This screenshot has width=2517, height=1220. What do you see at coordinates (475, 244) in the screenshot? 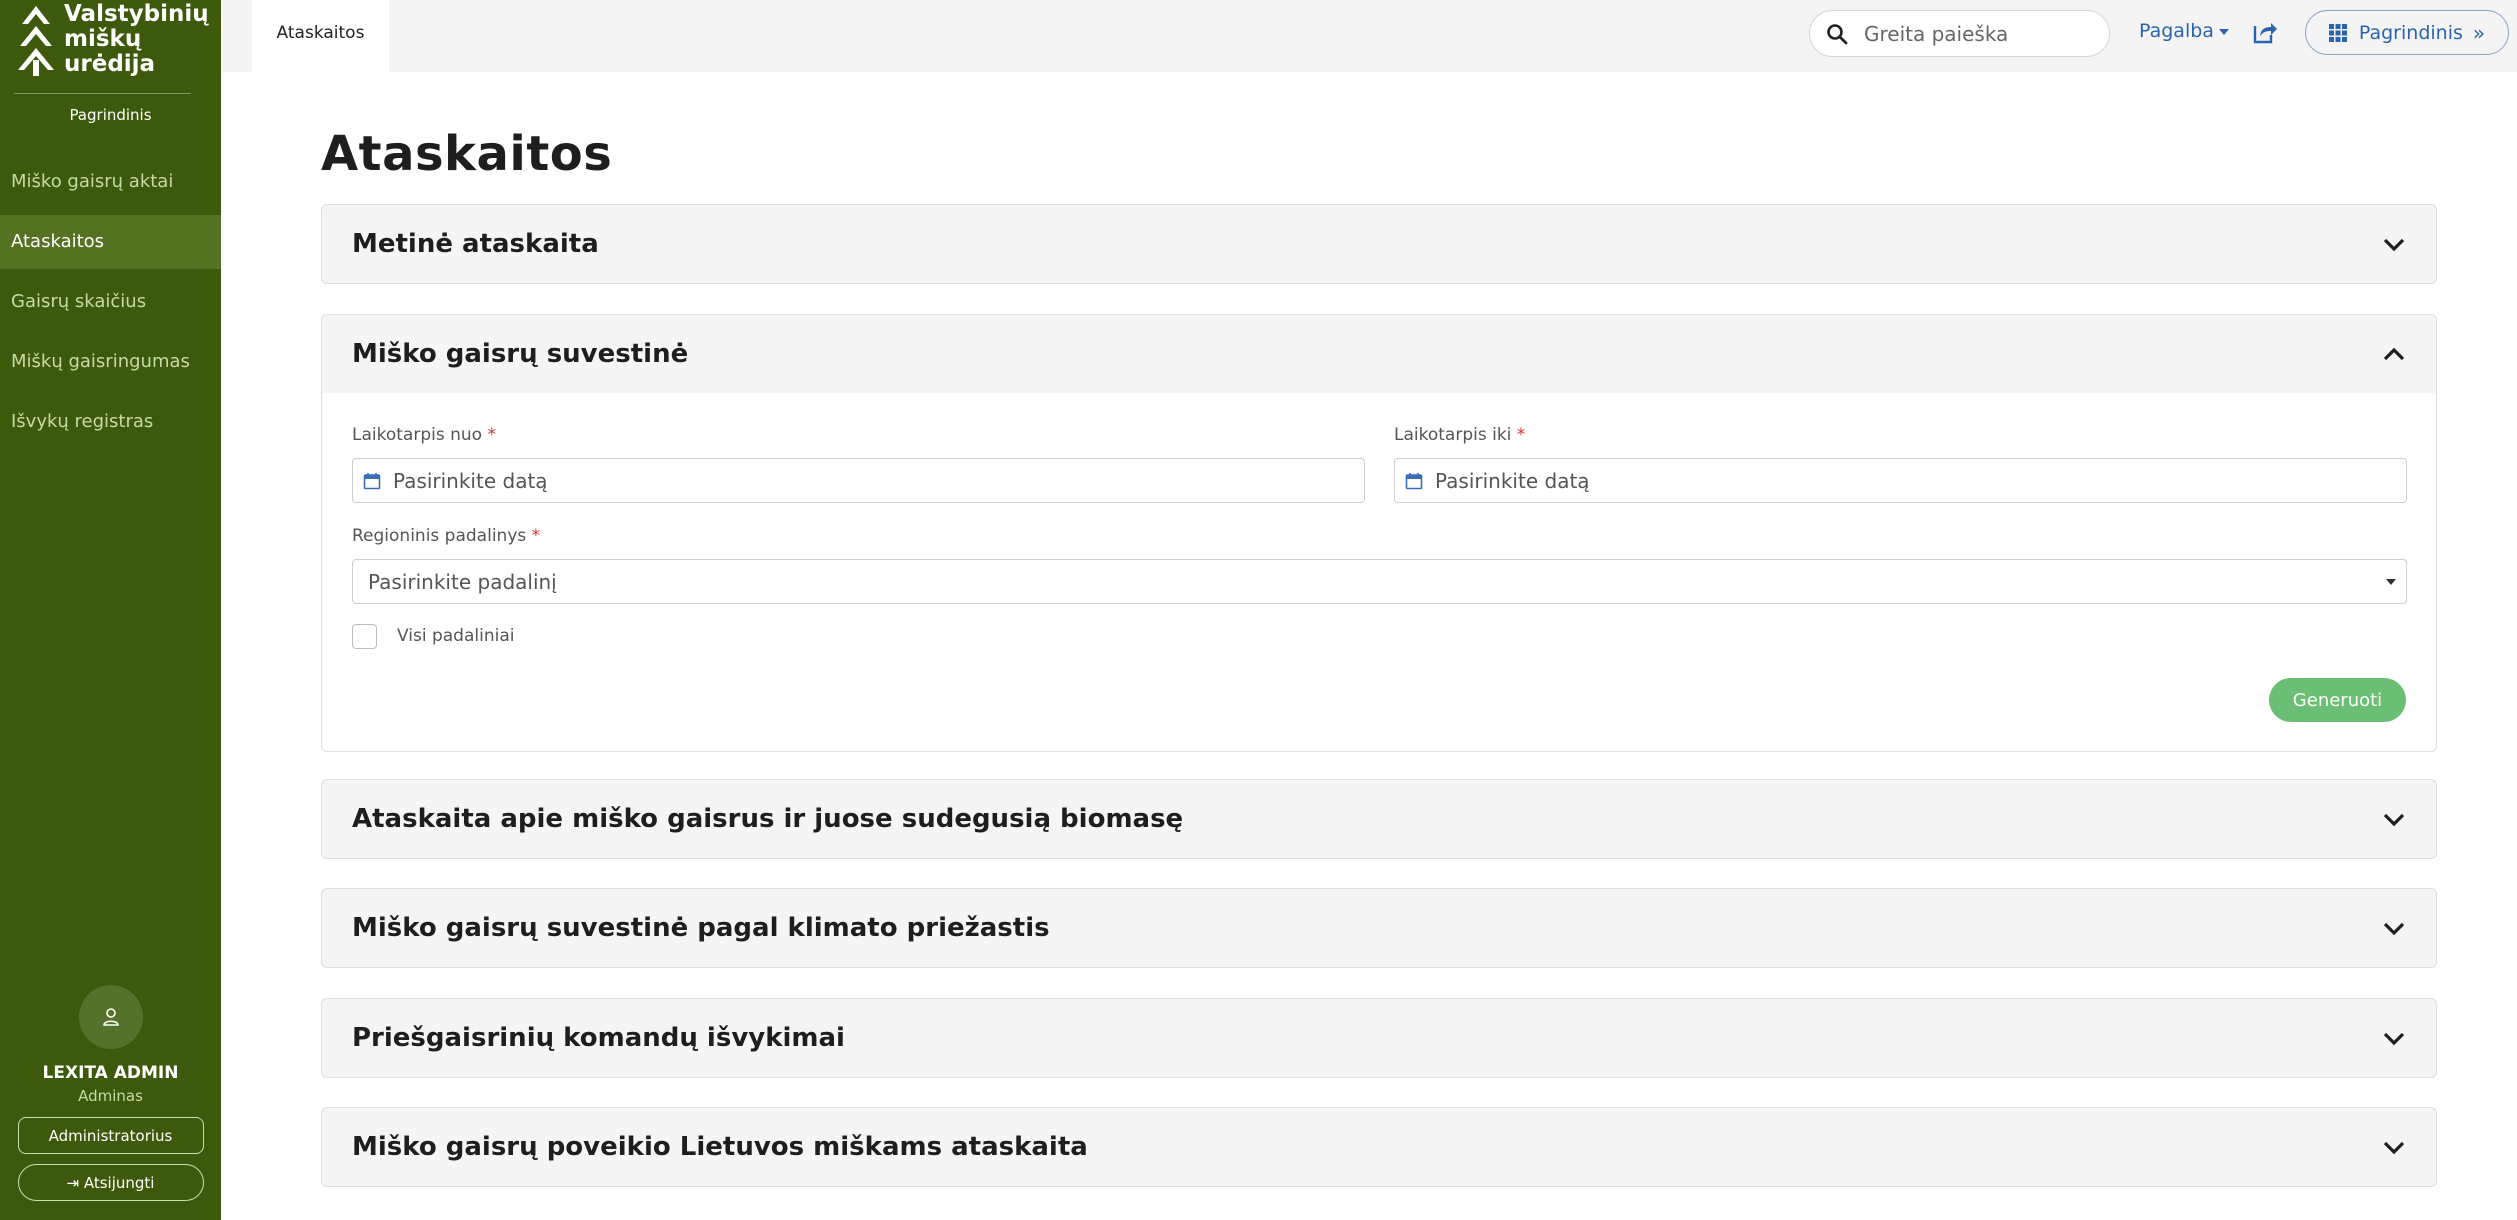
I see `accordion-title: Metinė ataskaita` at bounding box center [475, 244].